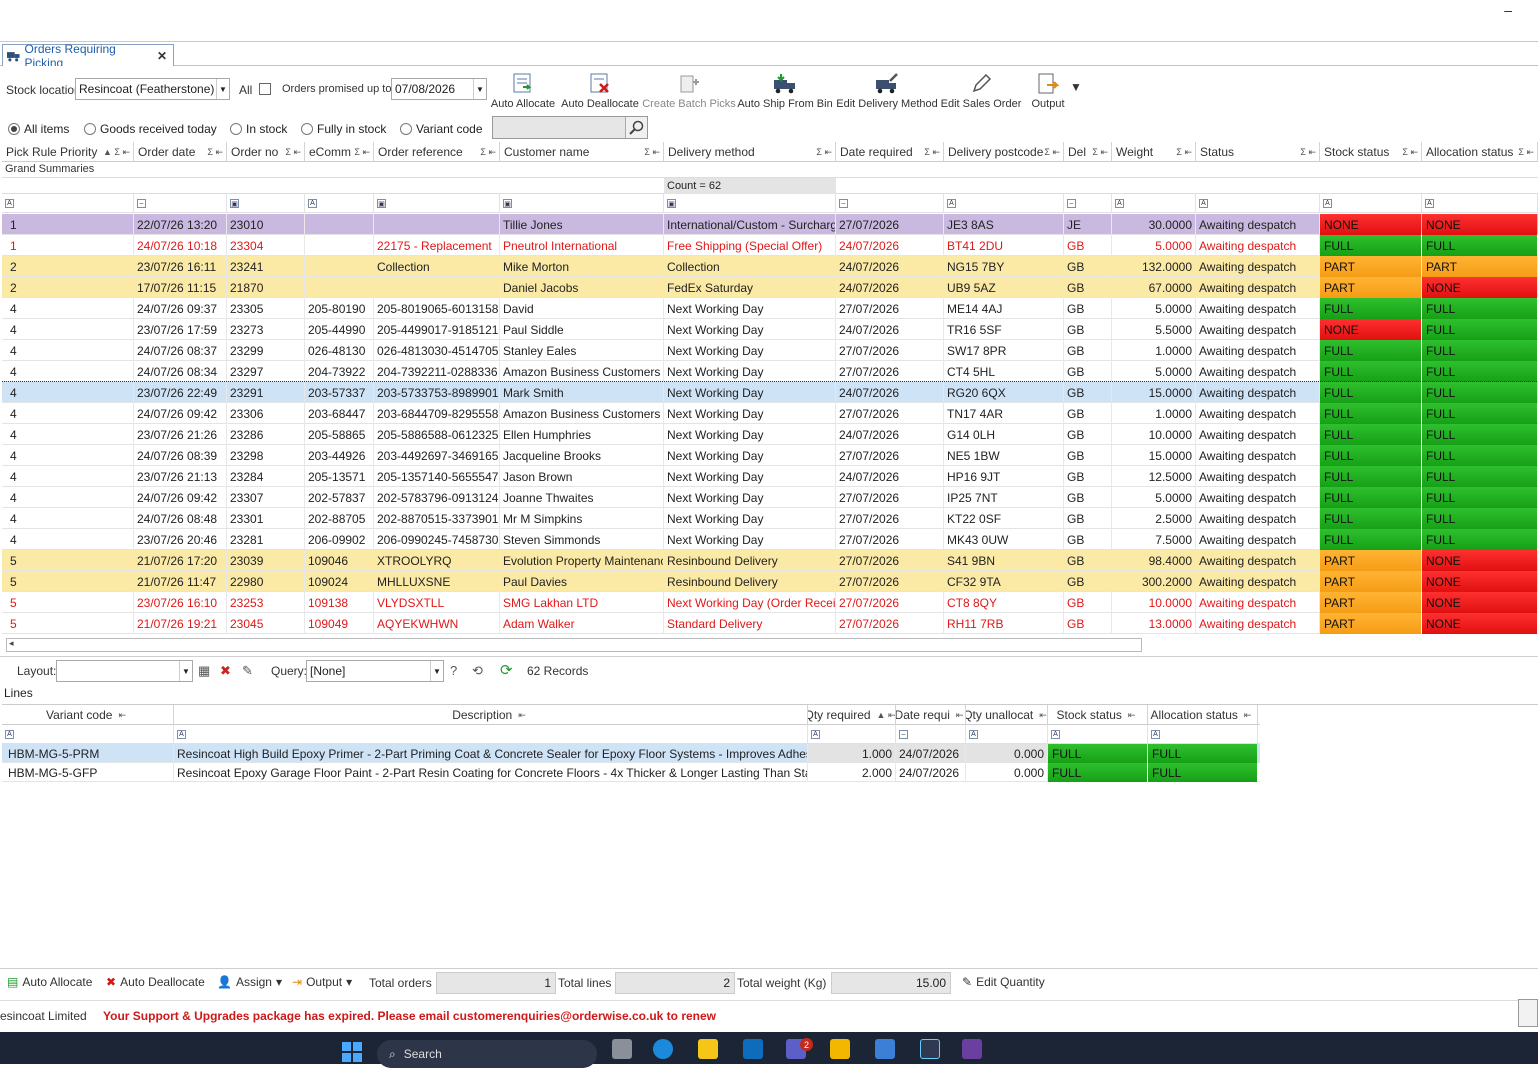 The image size is (1538, 1068). I want to click on lines-filter-cell: –, so click(931, 734).